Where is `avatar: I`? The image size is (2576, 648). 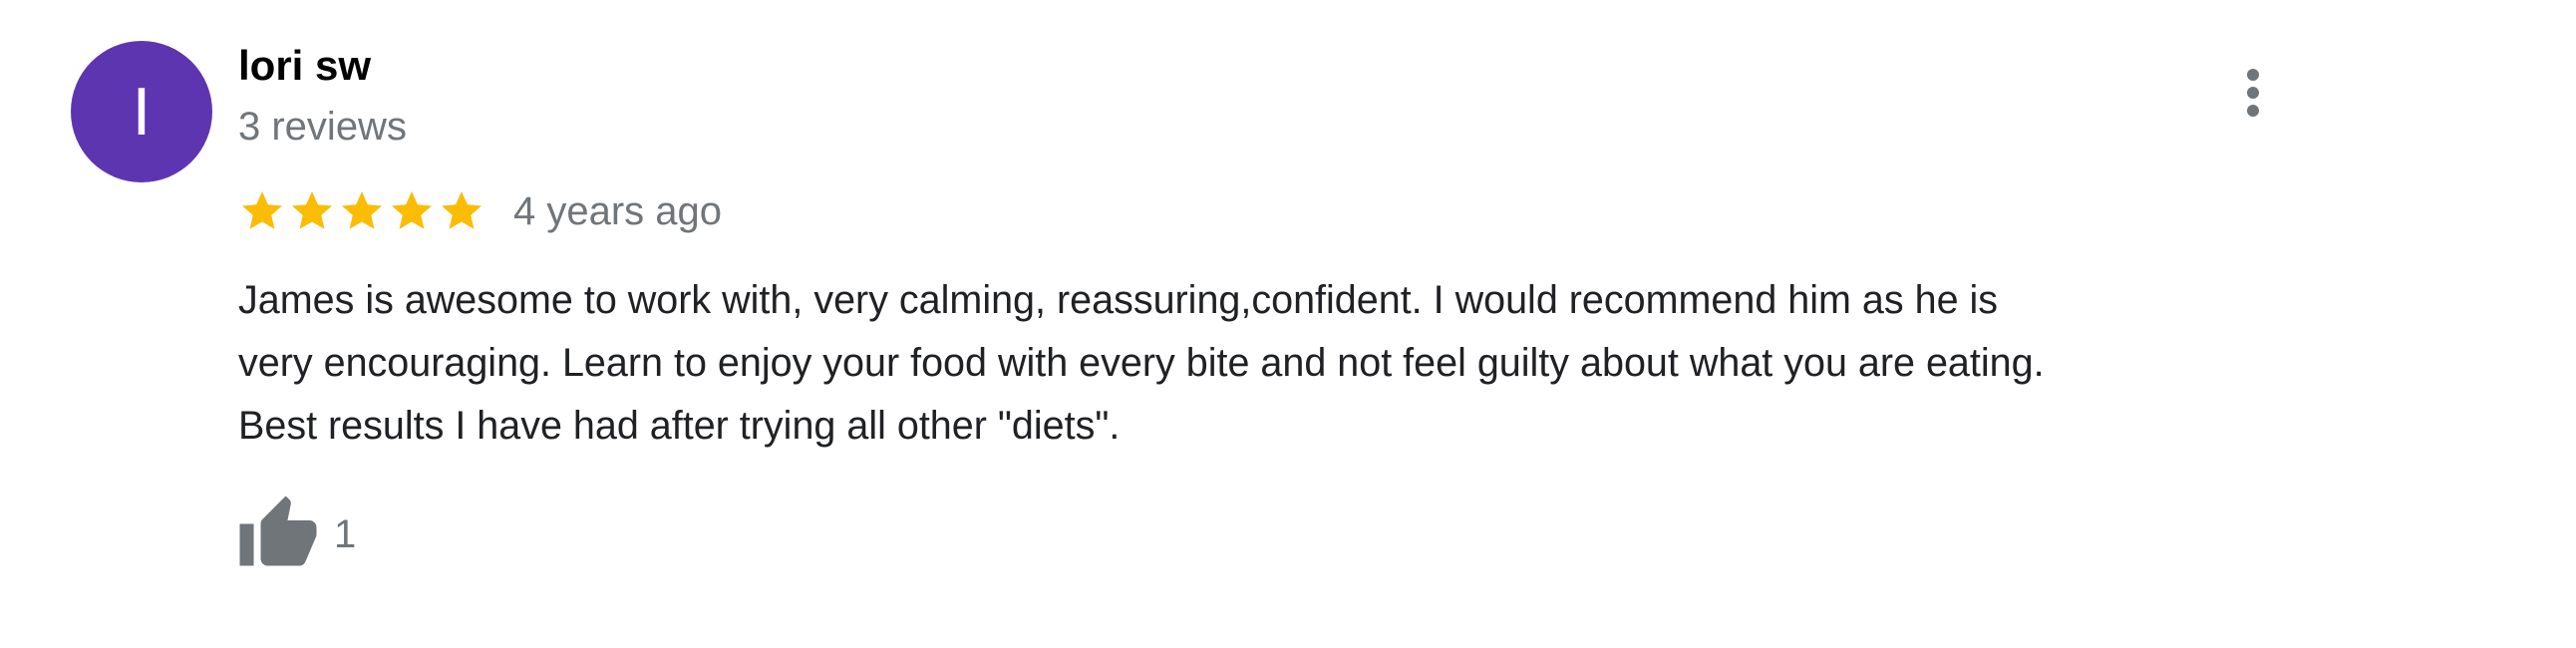
avatar: I is located at coordinates (141, 111).